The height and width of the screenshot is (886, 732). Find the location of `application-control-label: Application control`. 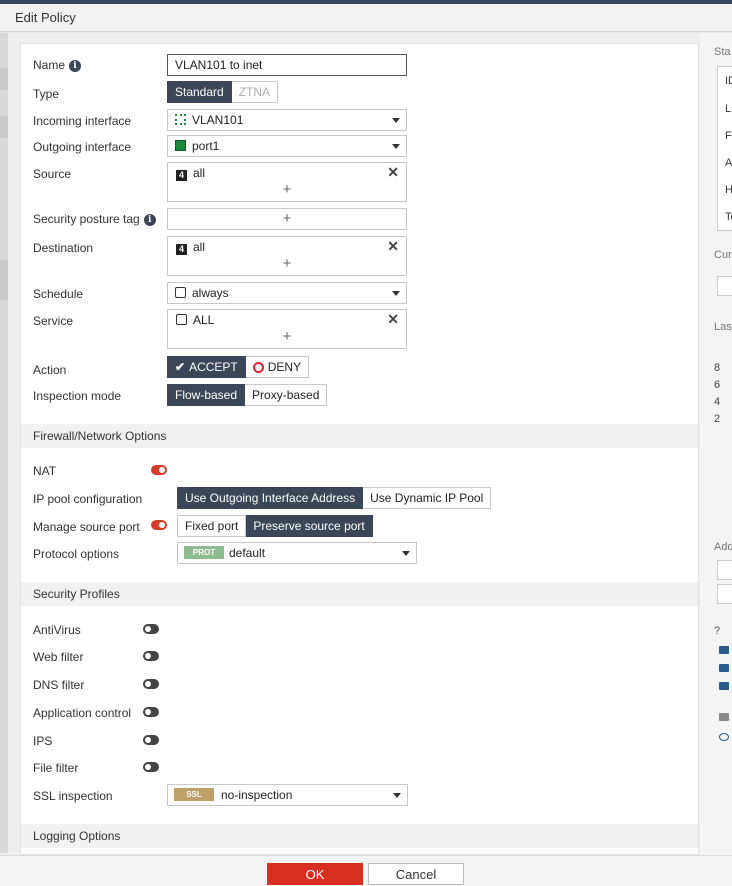

application-control-label: Application control is located at coordinates (82, 713).